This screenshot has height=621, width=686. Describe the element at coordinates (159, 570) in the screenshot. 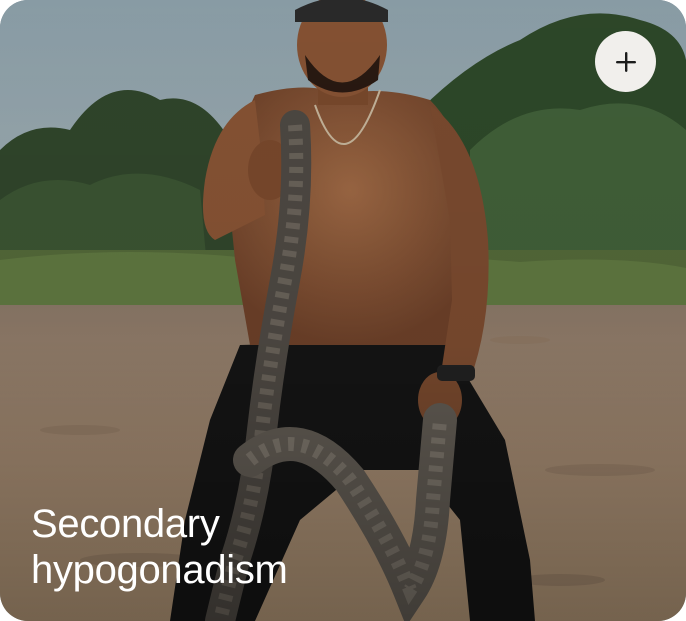

I see `card-title-line-2: hypogonadism` at that location.